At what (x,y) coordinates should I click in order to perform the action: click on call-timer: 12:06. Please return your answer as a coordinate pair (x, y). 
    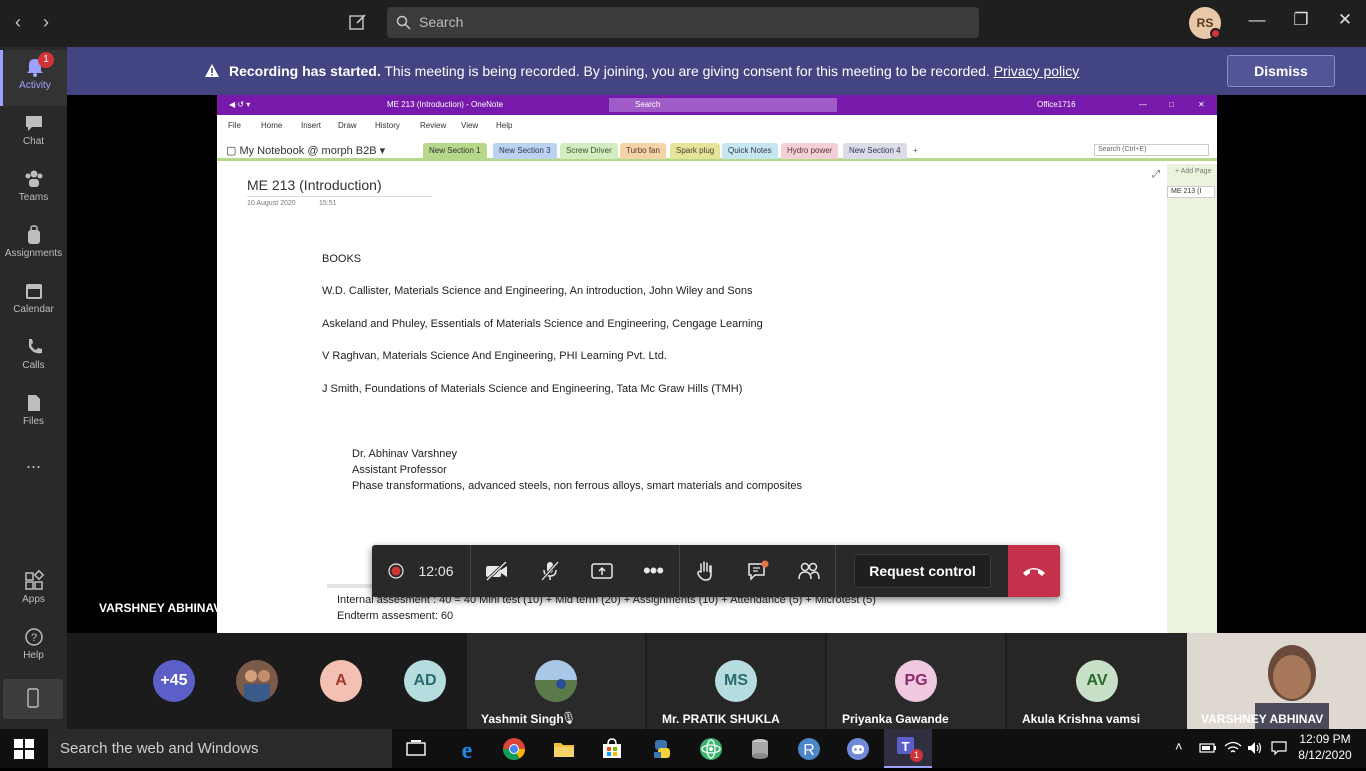
    Looking at the image, I should click on (436, 571).